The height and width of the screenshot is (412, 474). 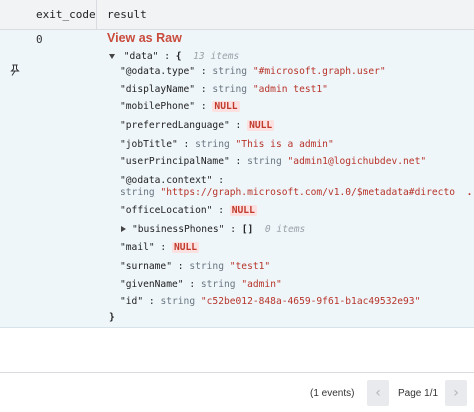 I want to click on next-page-button: ›, so click(x=456, y=393).